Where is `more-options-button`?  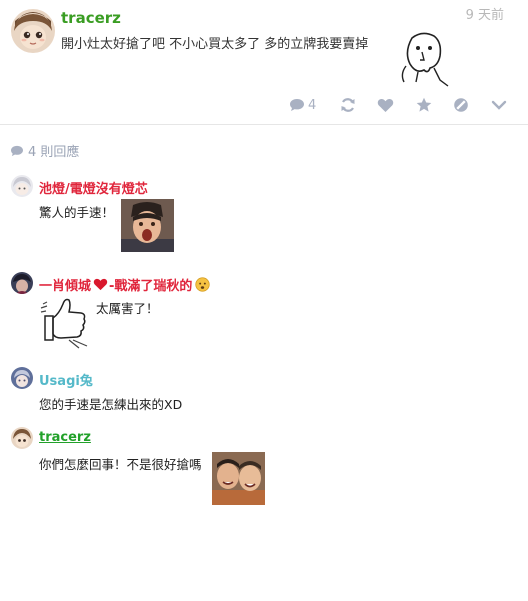 more-options-button is located at coordinates (499, 105).